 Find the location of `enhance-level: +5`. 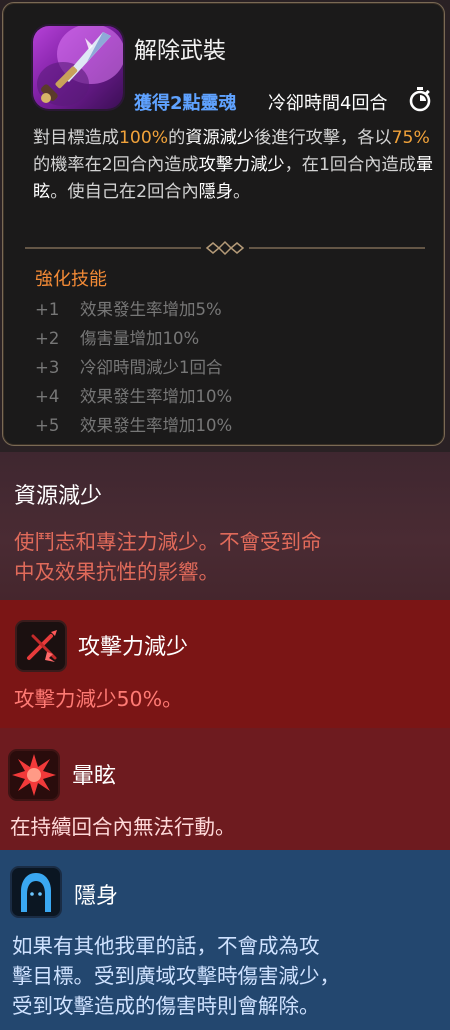

enhance-level: +5 is located at coordinates (47, 425).